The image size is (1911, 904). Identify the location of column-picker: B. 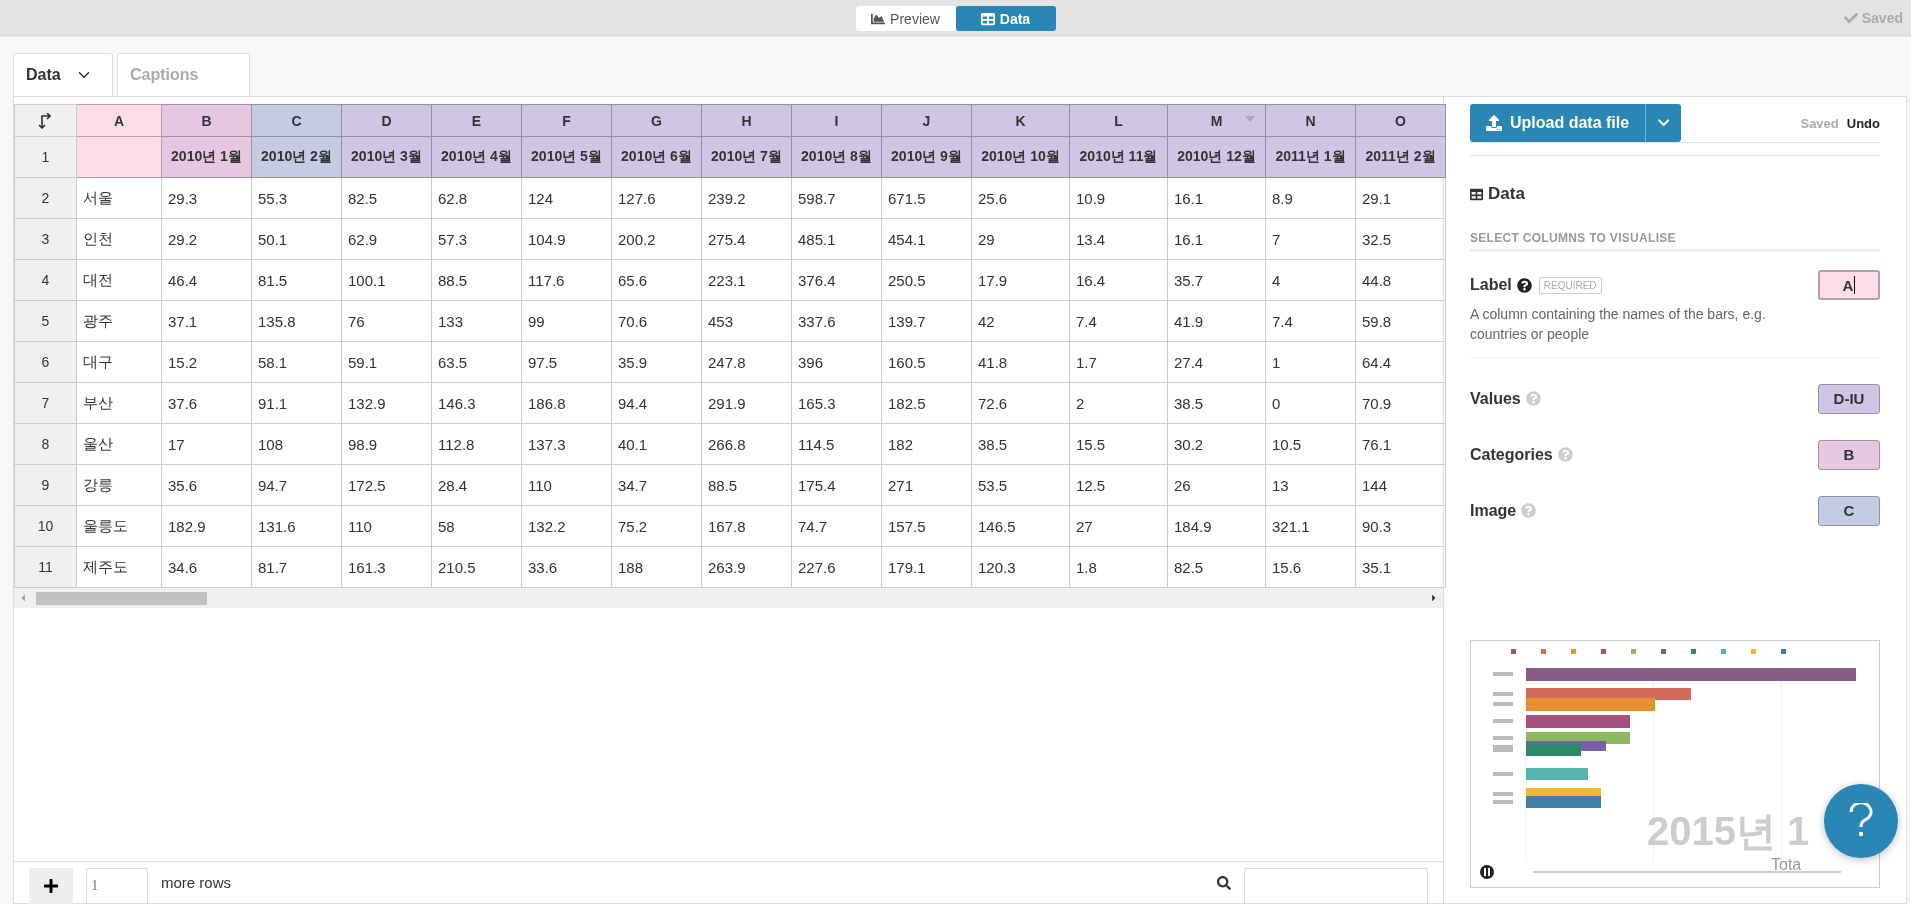
(1849, 454).